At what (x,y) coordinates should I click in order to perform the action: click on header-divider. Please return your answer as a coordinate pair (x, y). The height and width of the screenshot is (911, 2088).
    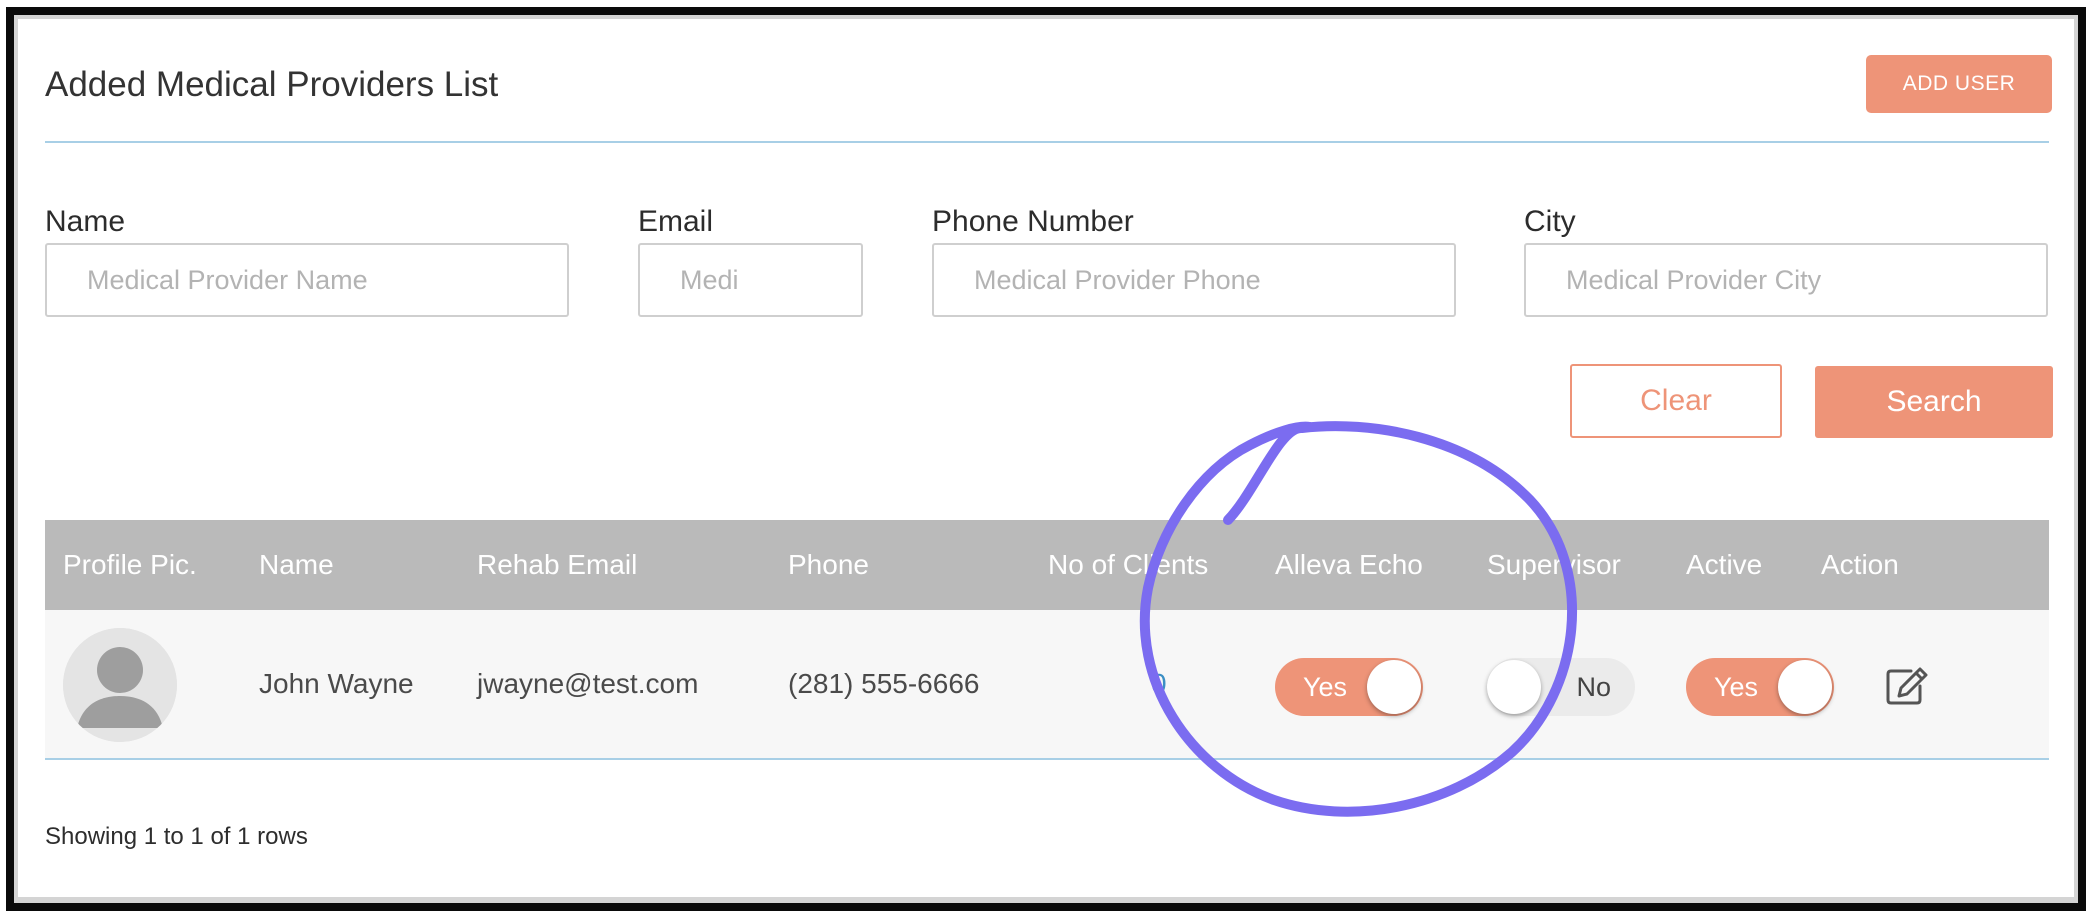
    Looking at the image, I should click on (1047, 142).